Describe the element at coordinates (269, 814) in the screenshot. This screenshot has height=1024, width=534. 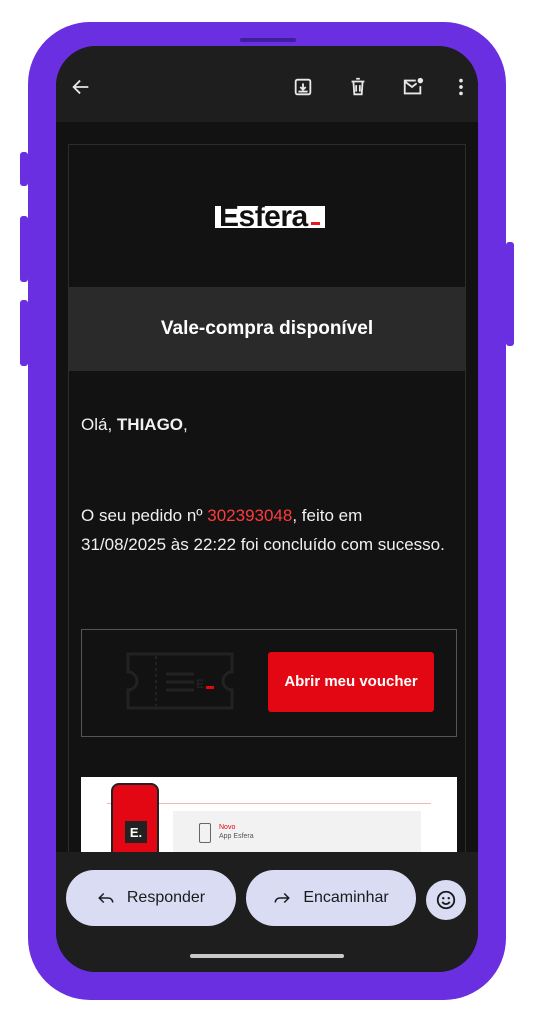
I see `promo-banner: E. Novo App Esfera` at that location.